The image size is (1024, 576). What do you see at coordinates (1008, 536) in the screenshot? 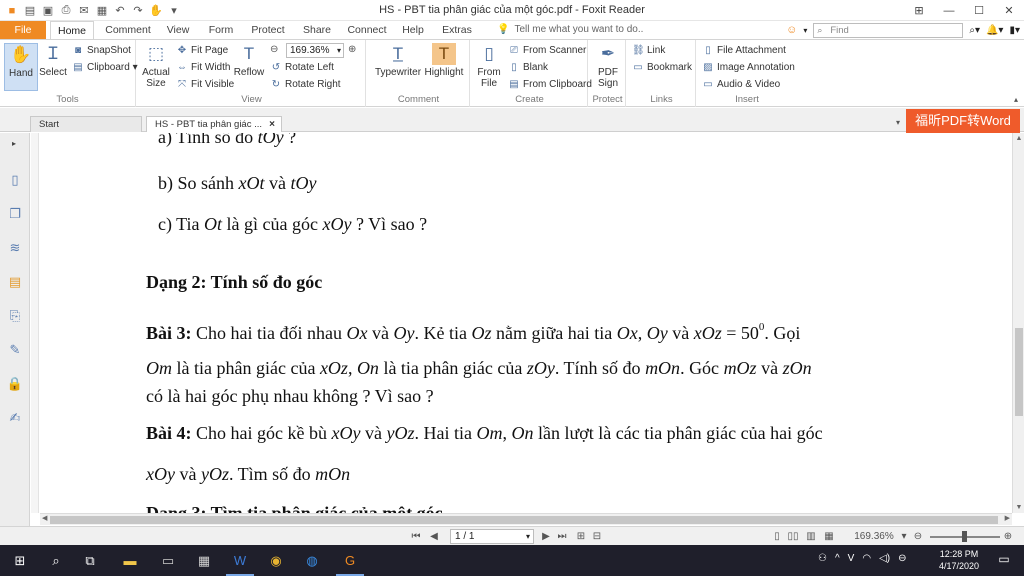
I see `zoom-in-icon: ⊕` at bounding box center [1008, 536].